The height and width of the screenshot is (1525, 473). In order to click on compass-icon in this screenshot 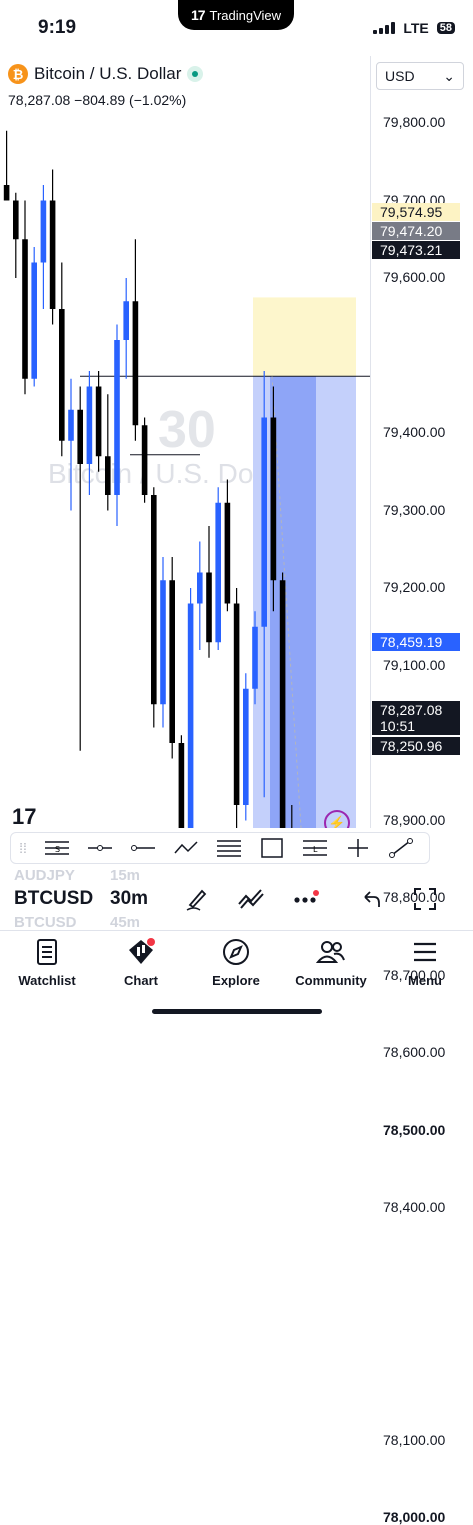, I will do `click(236, 952)`.